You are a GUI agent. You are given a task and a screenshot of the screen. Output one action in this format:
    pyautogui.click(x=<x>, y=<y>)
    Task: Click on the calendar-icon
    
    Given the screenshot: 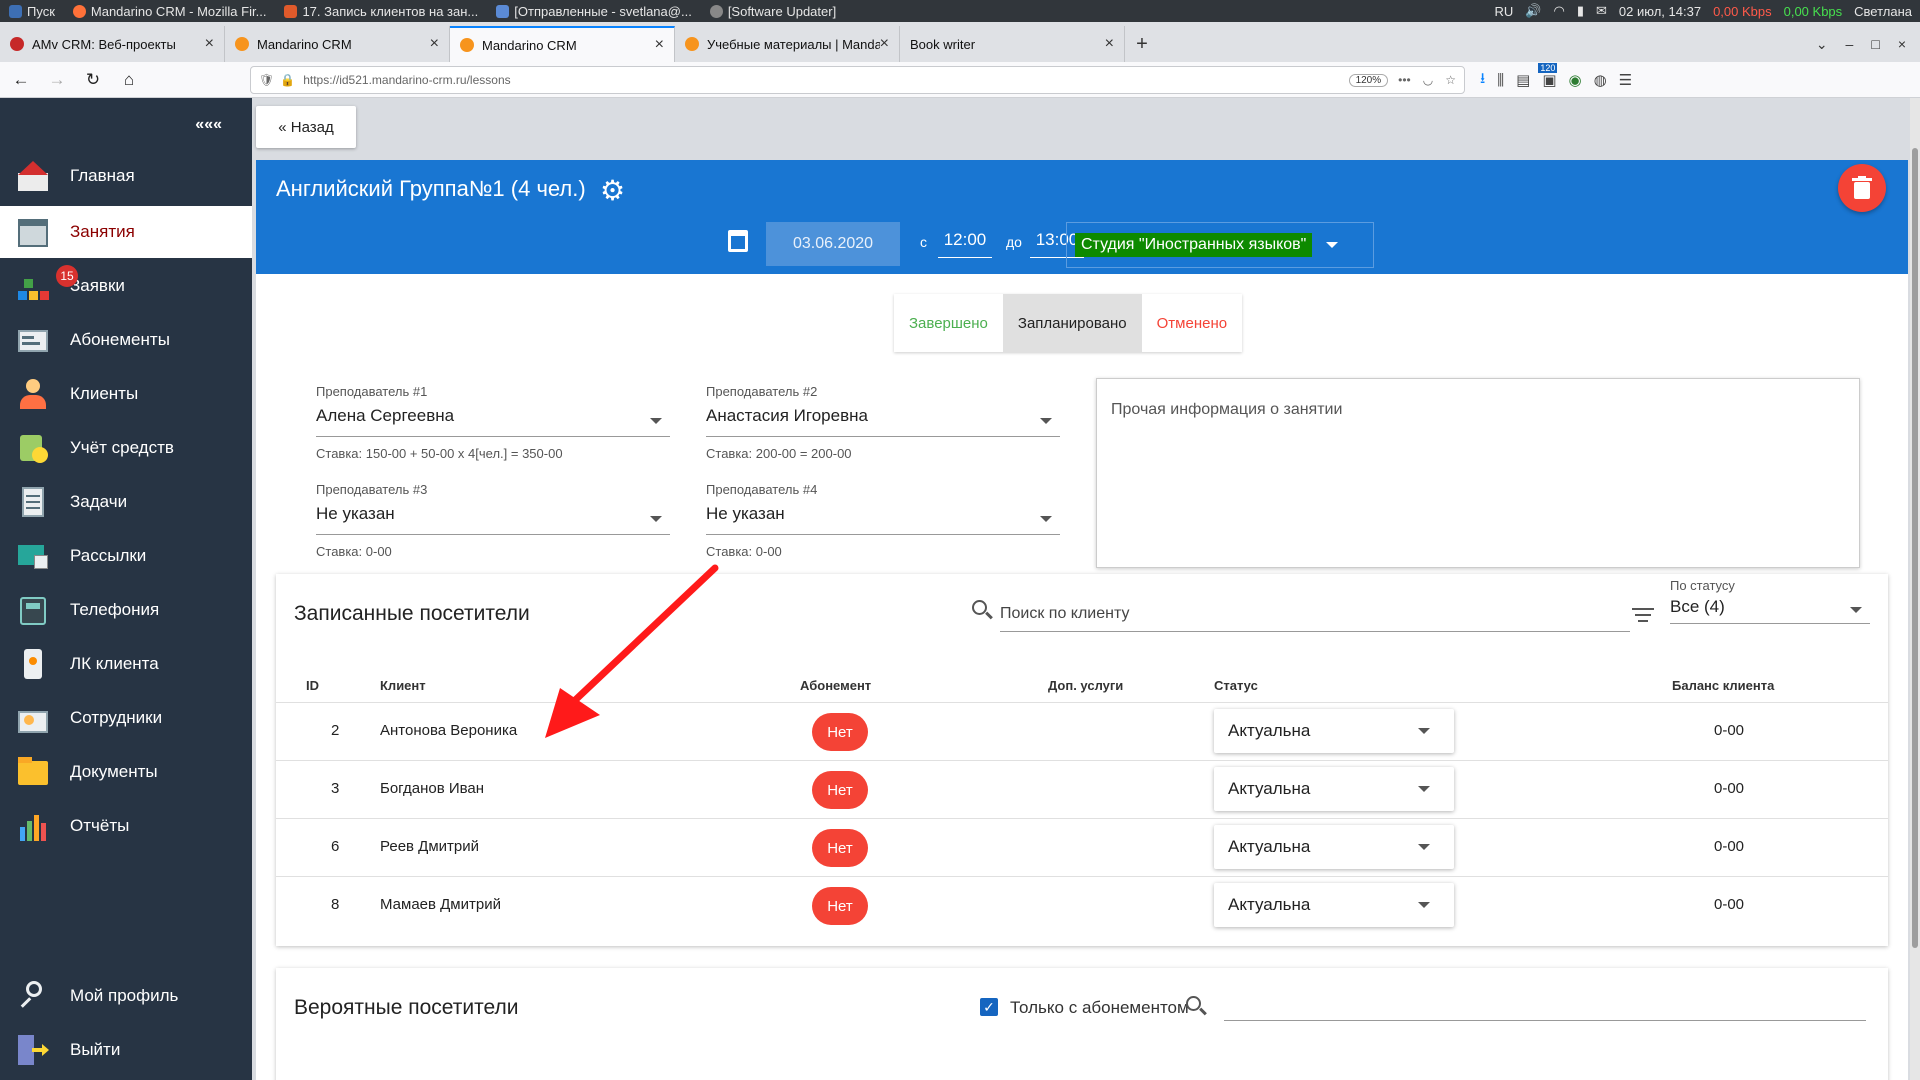 What is the action you would take?
    pyautogui.click(x=738, y=241)
    